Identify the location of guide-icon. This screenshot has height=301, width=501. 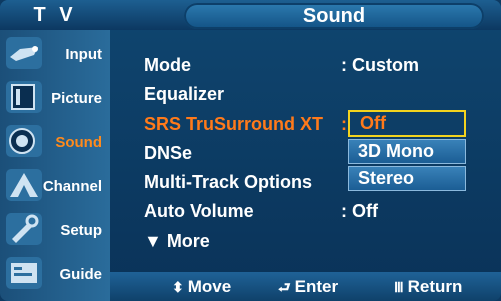
(24, 273).